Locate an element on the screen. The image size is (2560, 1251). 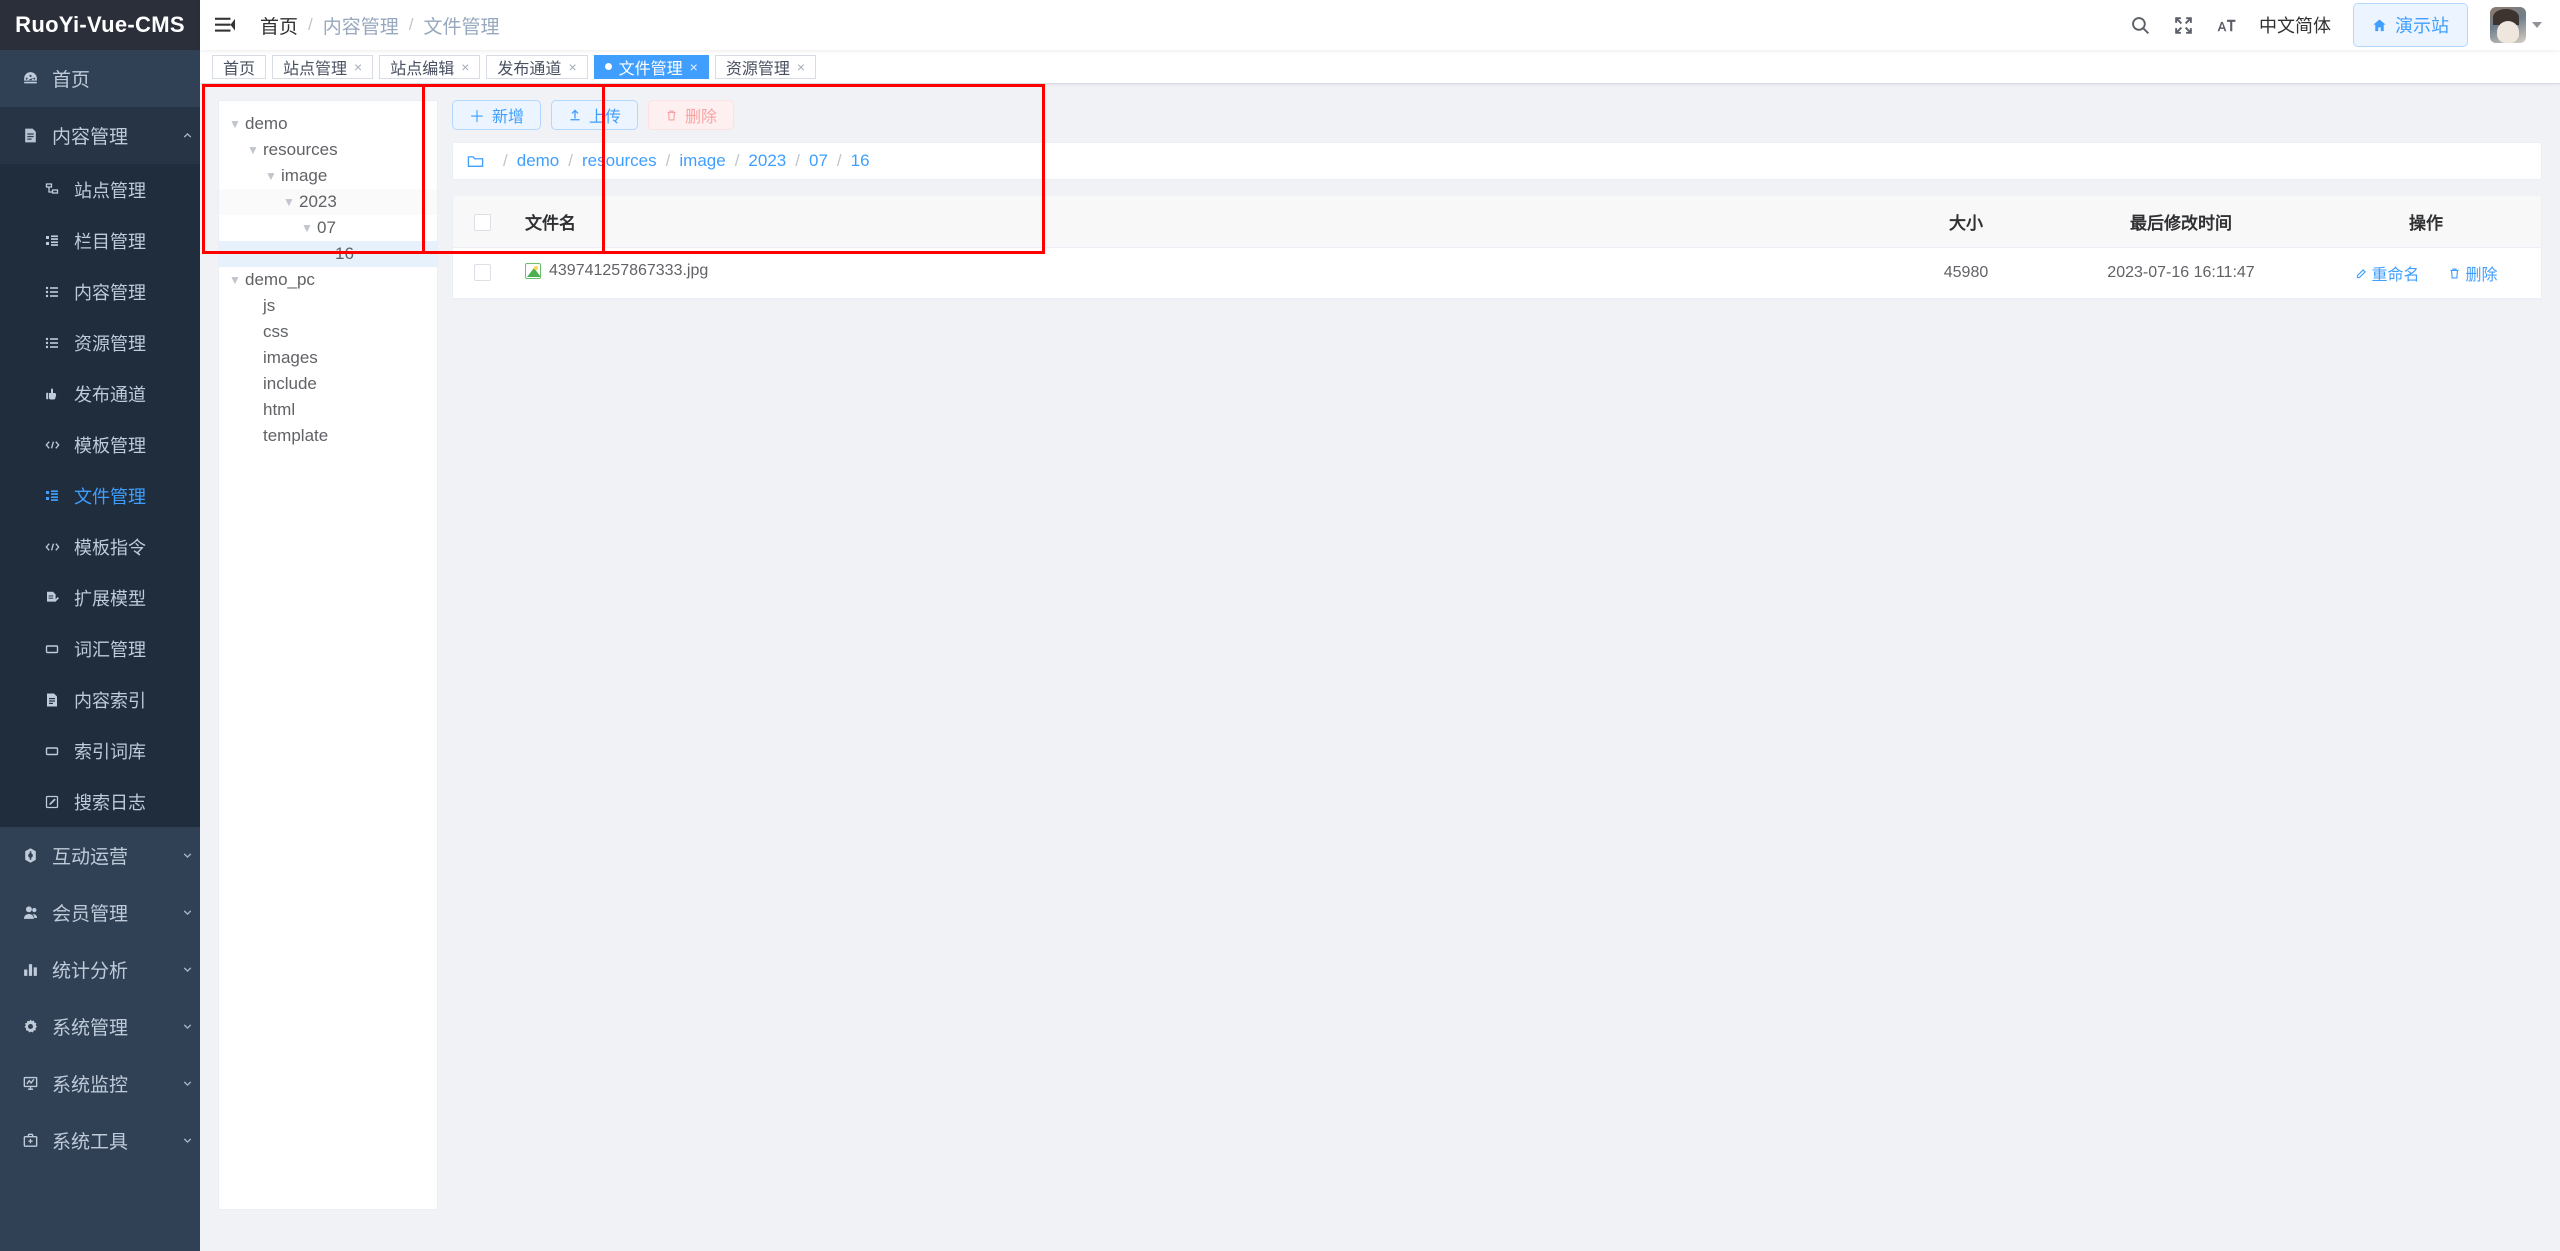
tree-node: ▼ template is located at coordinates (328, 436).